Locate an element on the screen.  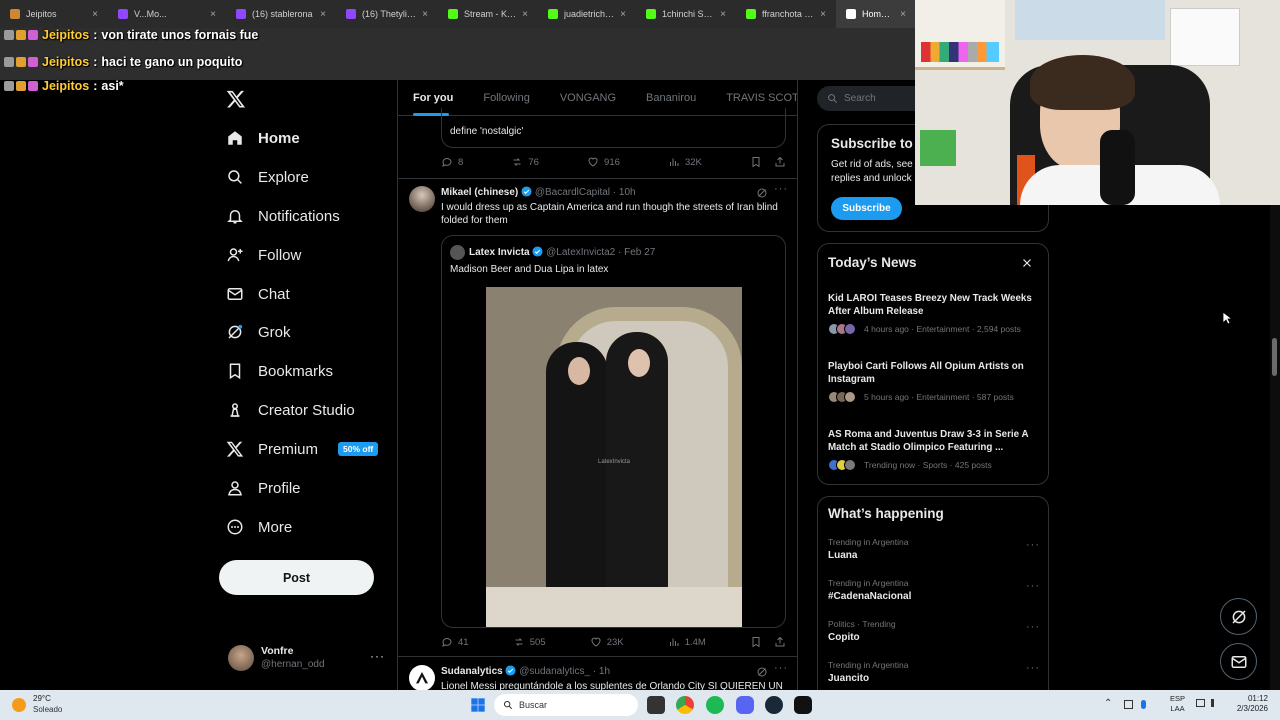
nav-item-home: Home is located at coordinates (263, 138).